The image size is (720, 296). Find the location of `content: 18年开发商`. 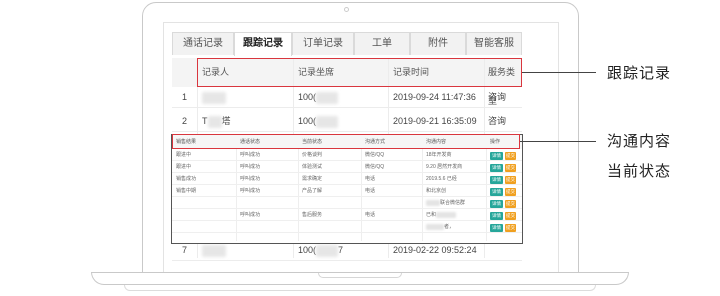

content: 18年开发商 is located at coordinates (439, 155).